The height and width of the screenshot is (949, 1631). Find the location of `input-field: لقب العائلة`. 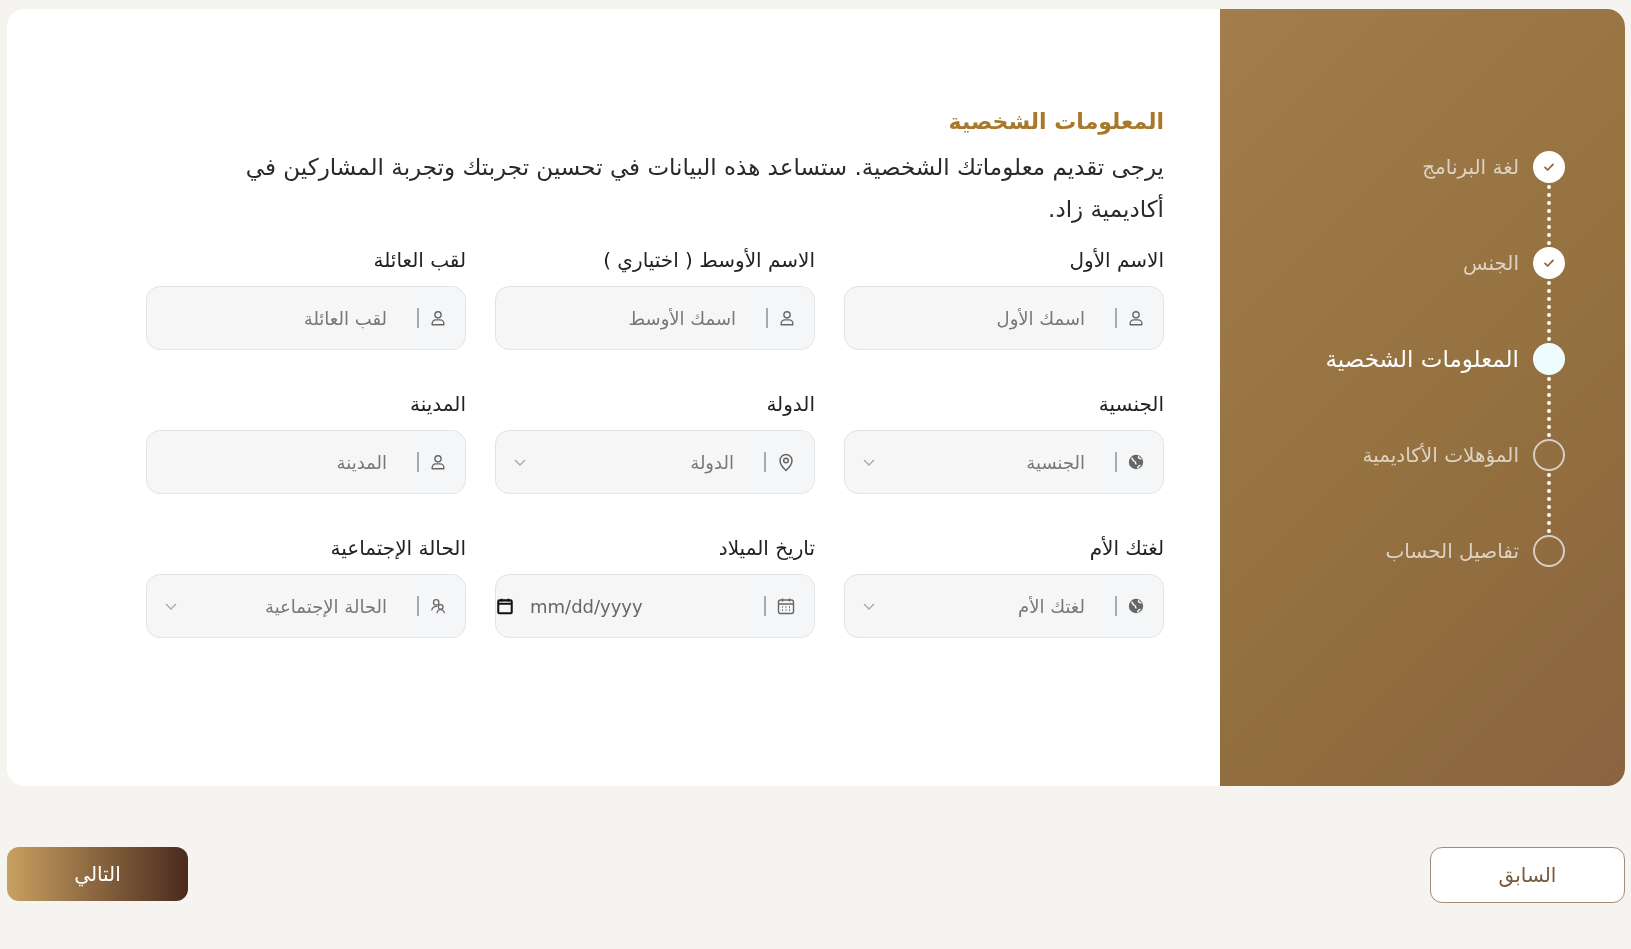

input-field: لقب العائلة is located at coordinates (306, 318).